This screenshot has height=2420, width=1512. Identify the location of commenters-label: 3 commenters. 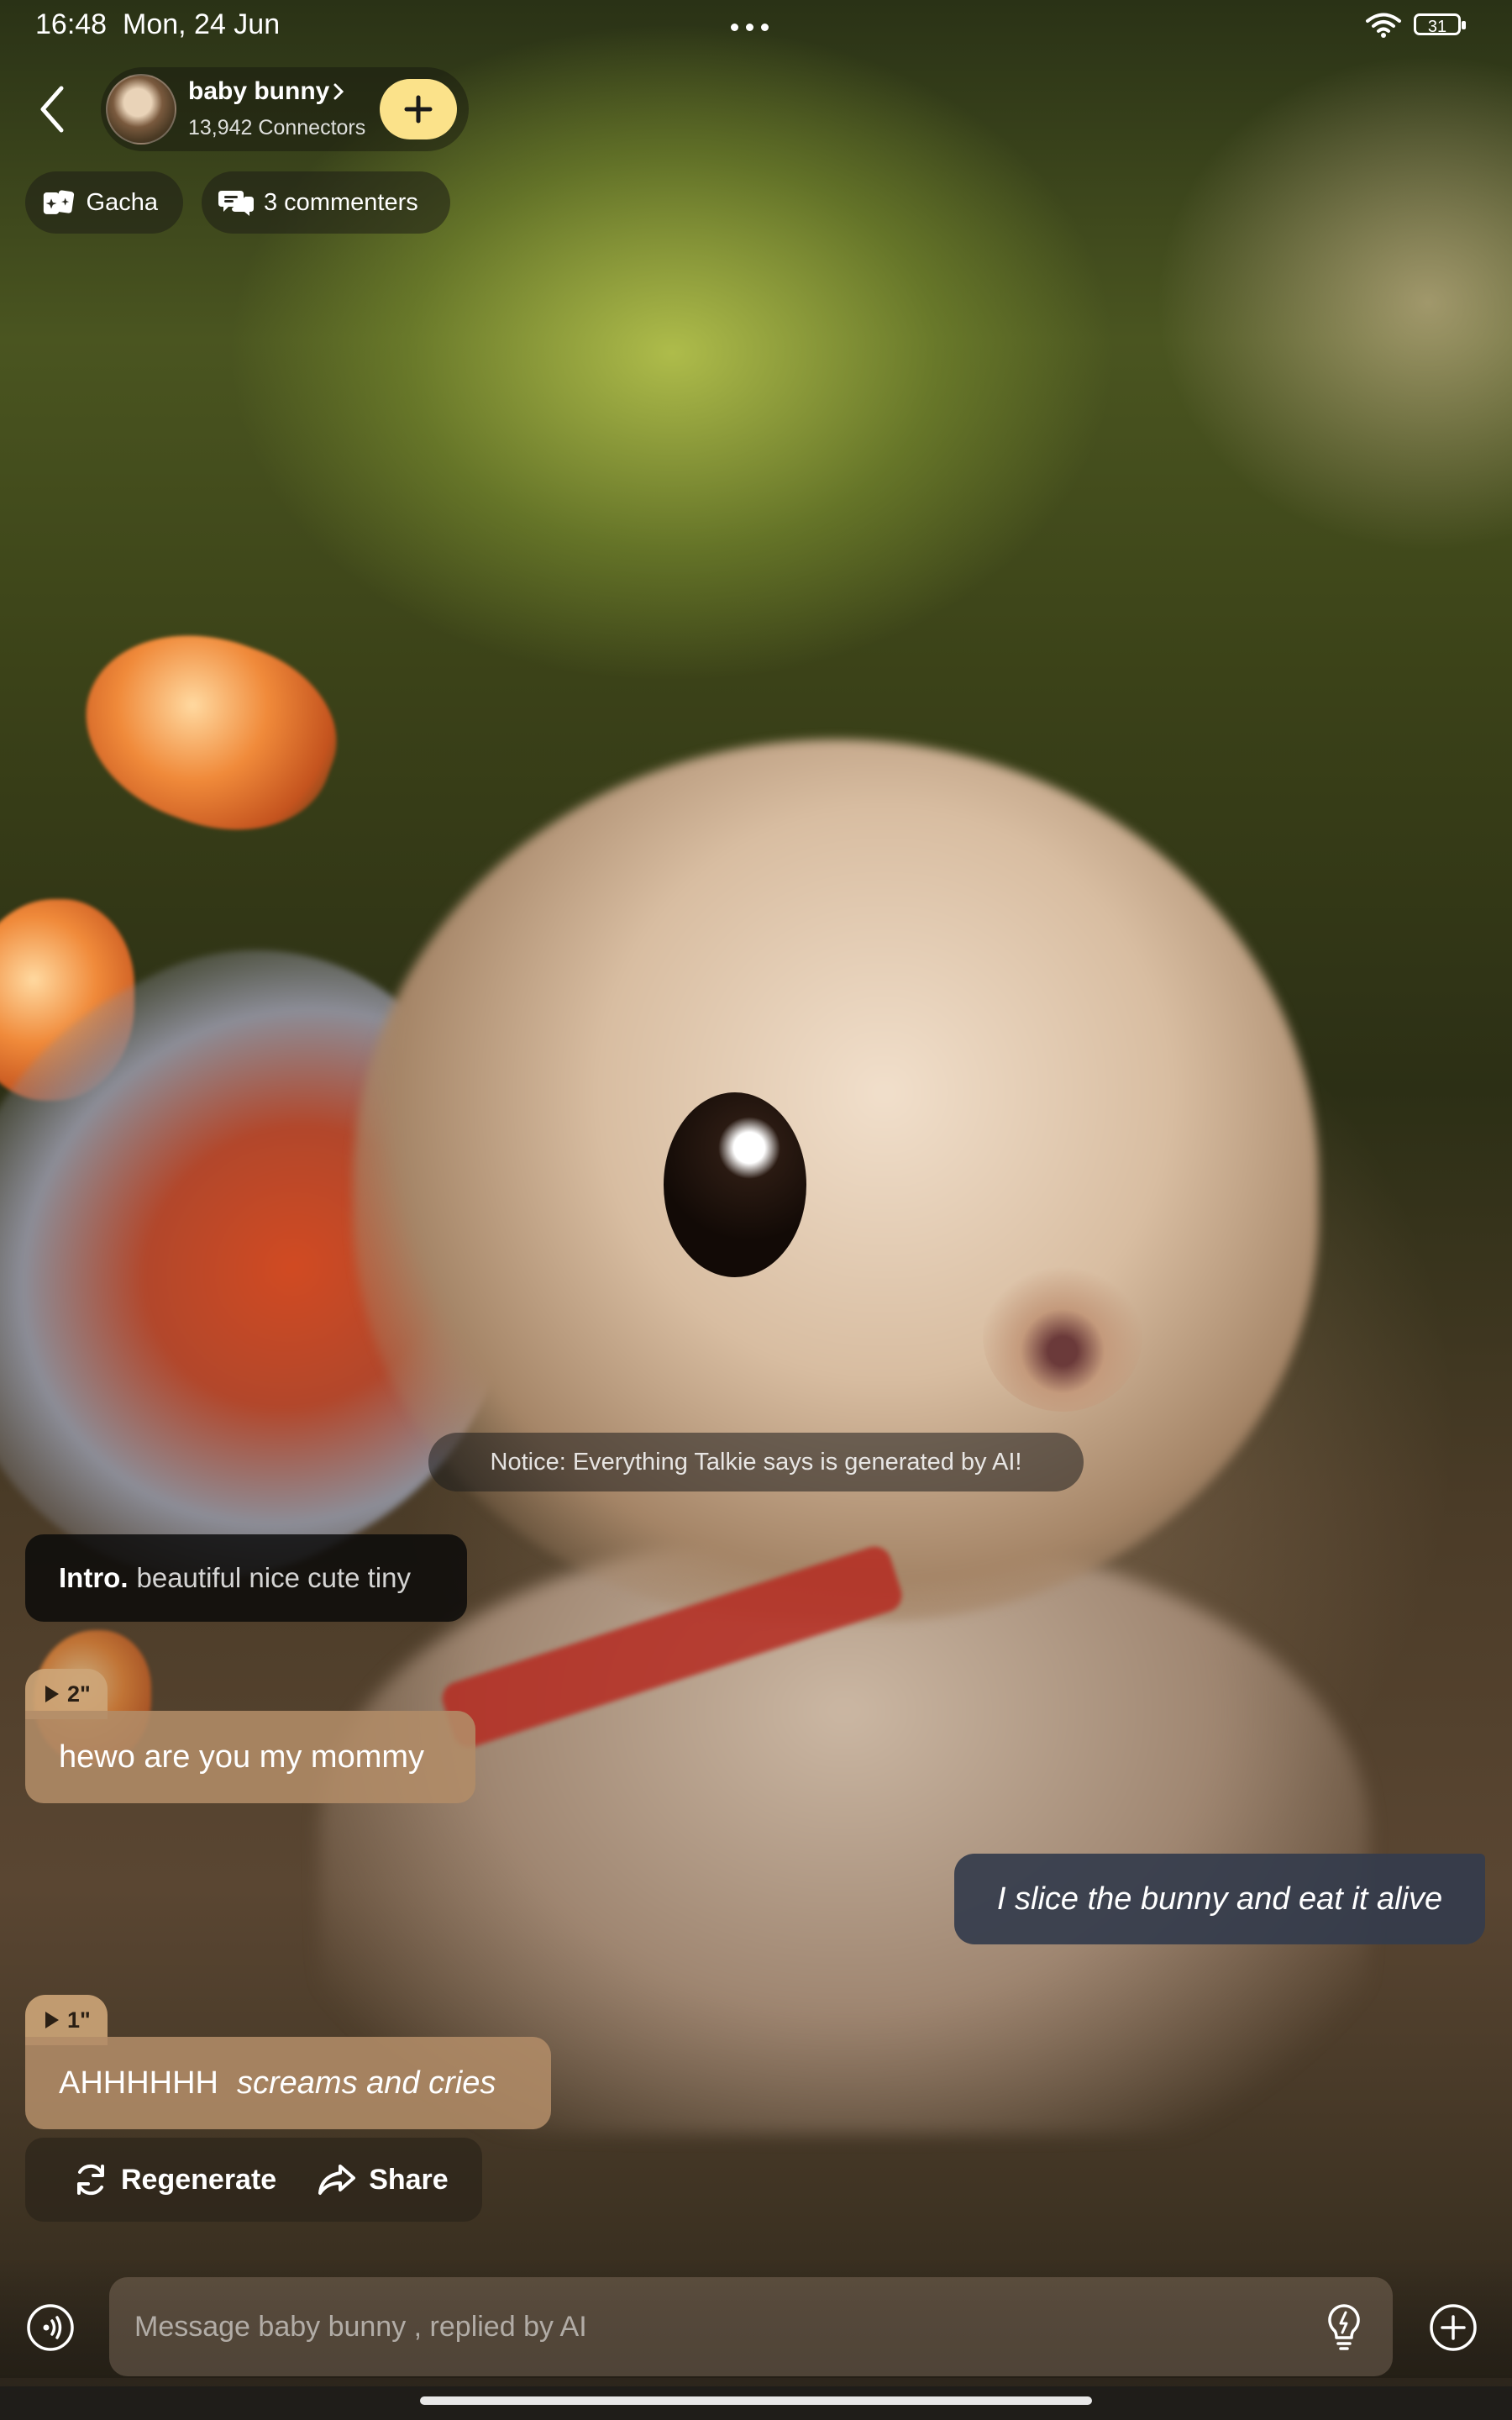
(341, 202).